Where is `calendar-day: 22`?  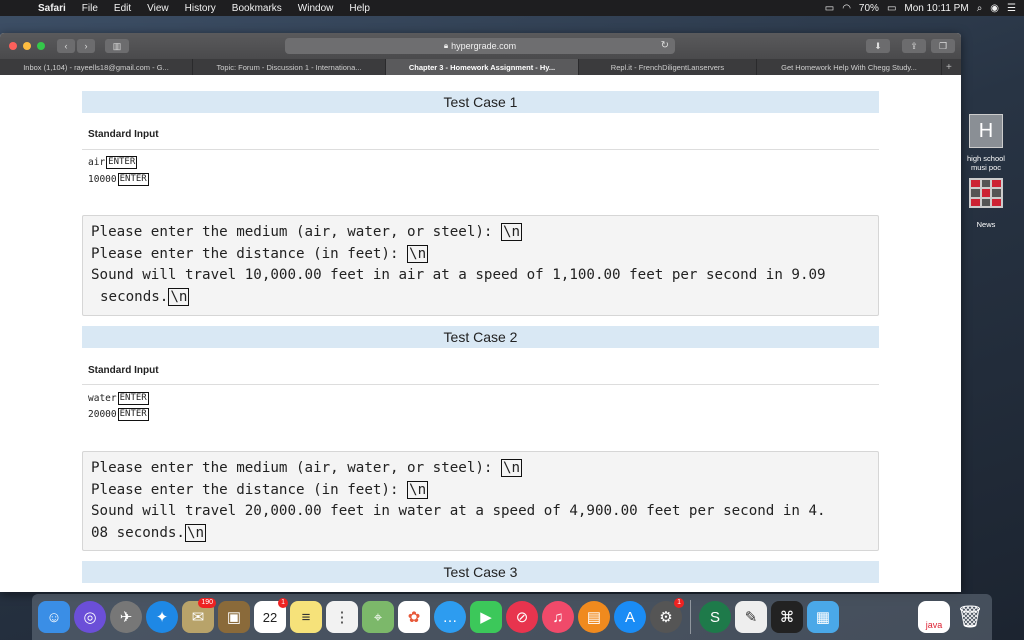
calendar-day: 22 is located at coordinates (270, 617).